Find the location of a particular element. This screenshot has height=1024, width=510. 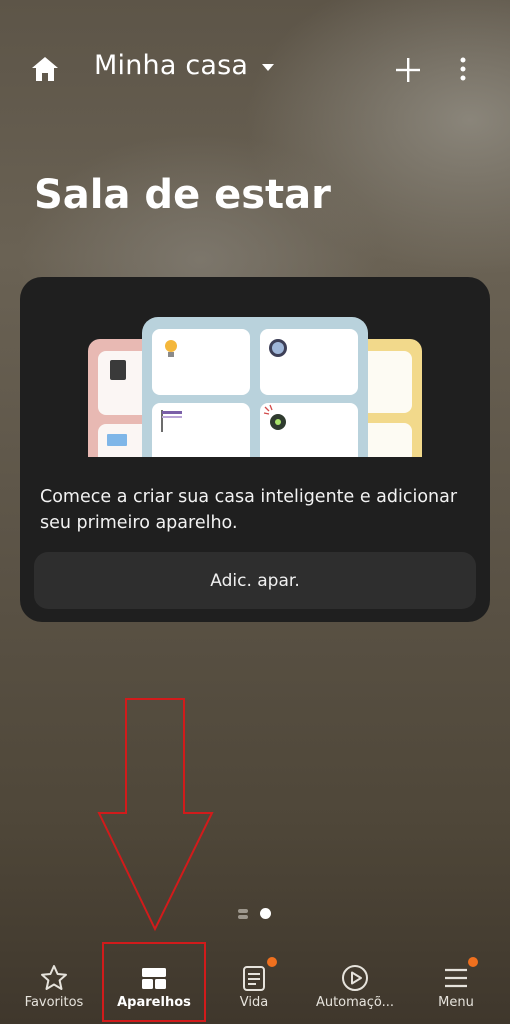

nav-item-vida: Vida is located at coordinates (254, 989).